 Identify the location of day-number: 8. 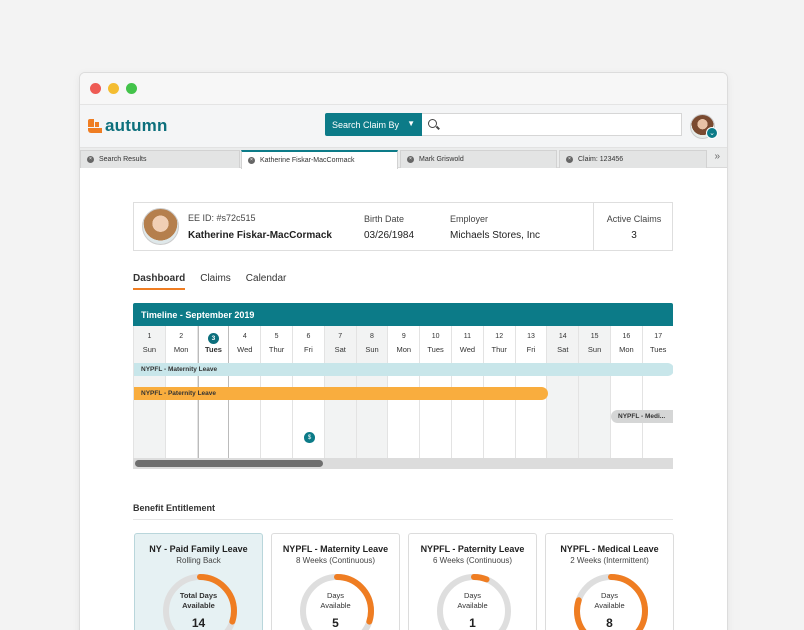
(372, 336).